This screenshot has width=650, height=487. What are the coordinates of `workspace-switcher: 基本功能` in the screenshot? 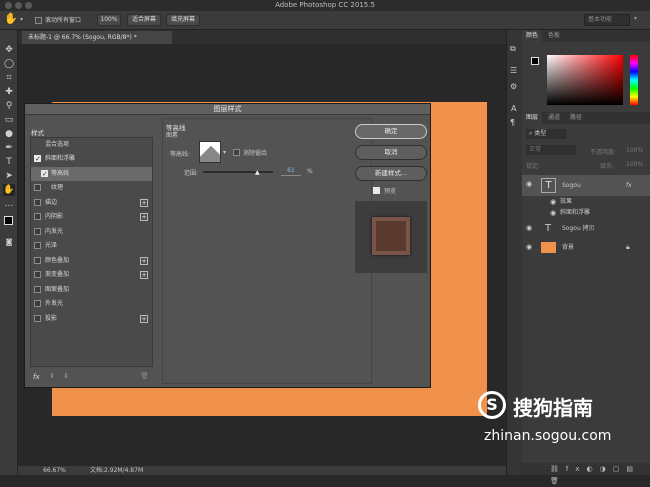 It's located at (607, 20).